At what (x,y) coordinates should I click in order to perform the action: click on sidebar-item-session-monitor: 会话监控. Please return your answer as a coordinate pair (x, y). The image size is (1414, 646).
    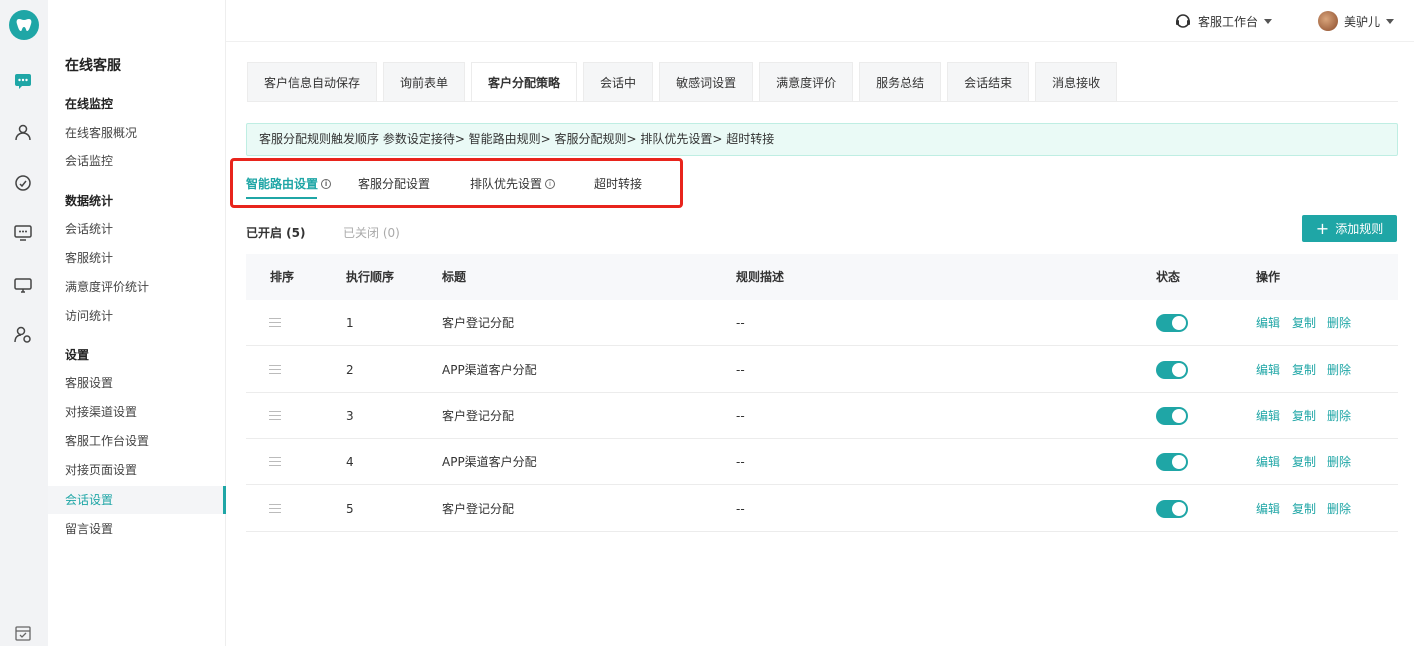
    Looking at the image, I should click on (137, 161).